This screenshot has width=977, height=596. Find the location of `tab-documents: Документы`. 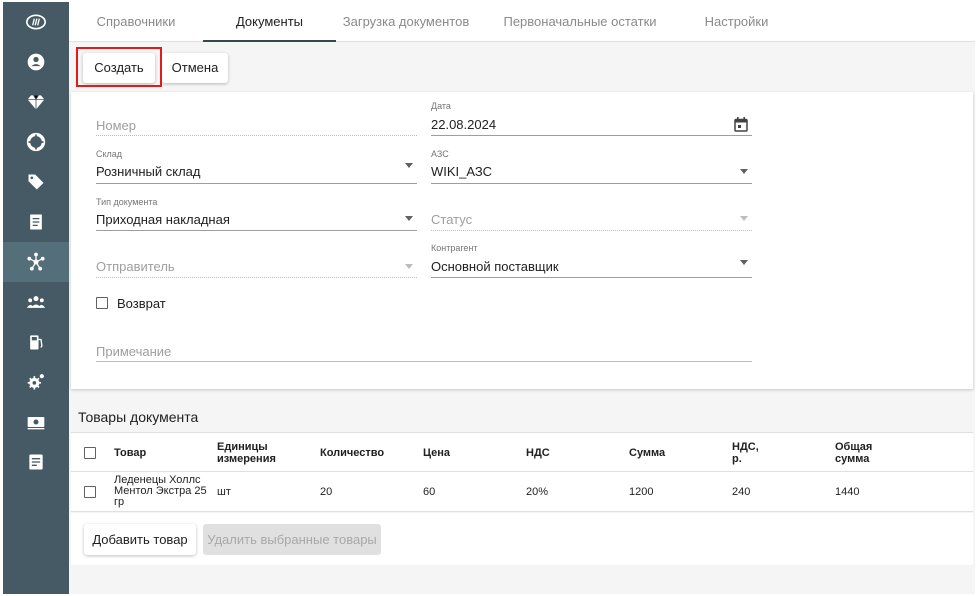

tab-documents: Документы is located at coordinates (269, 22).